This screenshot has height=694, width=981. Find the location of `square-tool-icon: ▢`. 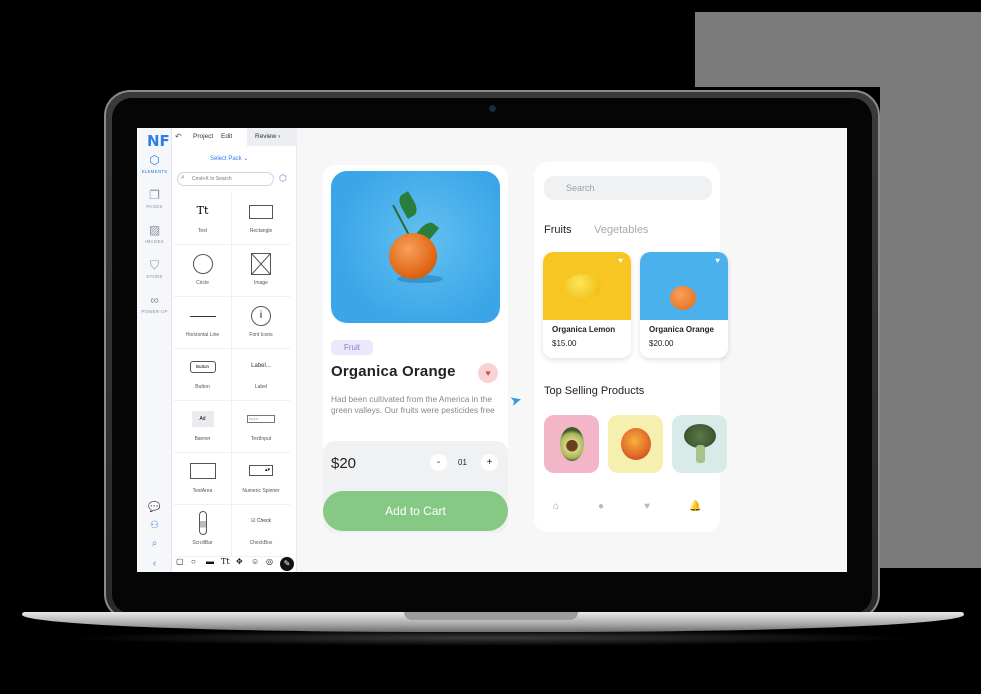

square-tool-icon: ▢ is located at coordinates (180, 561).